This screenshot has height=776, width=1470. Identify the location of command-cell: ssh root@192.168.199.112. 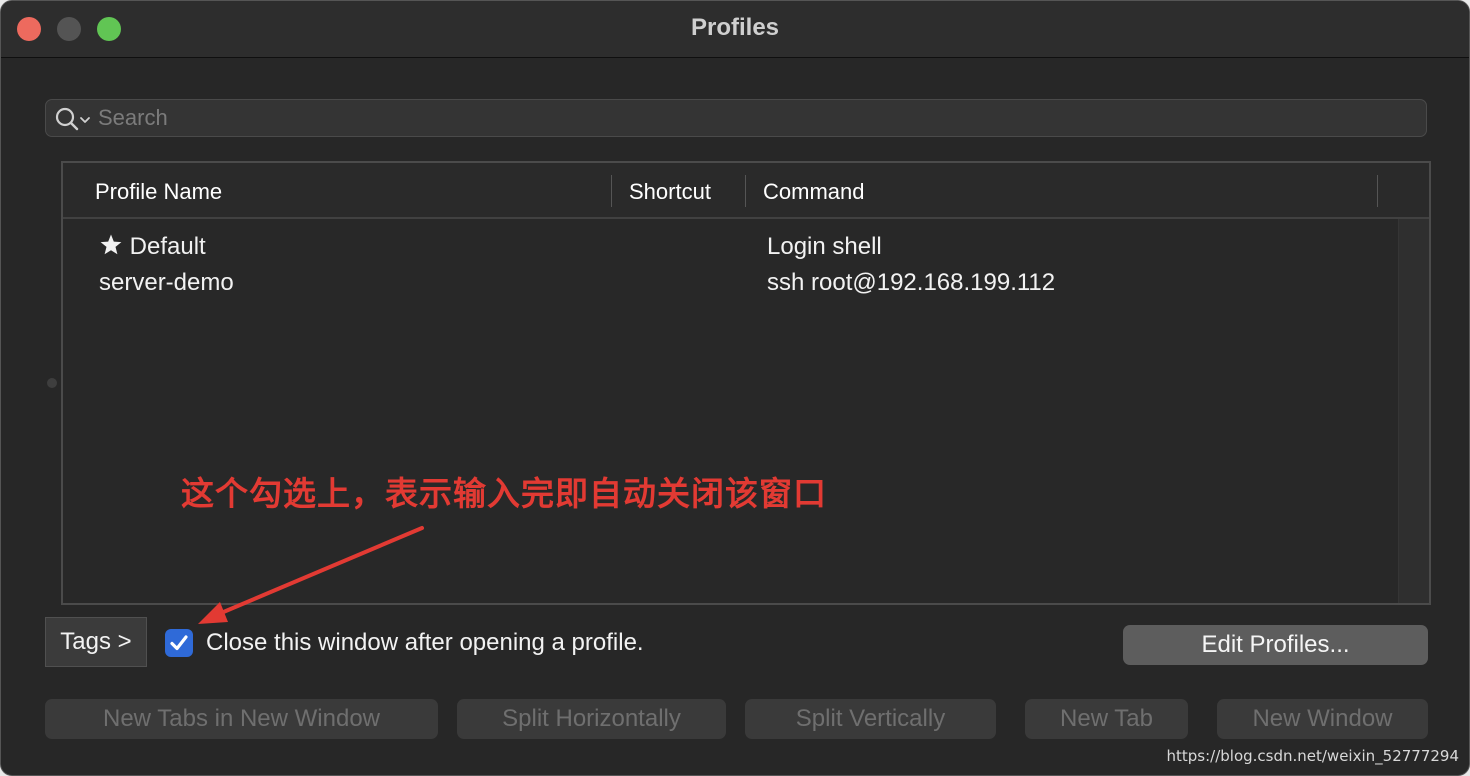
(911, 282).